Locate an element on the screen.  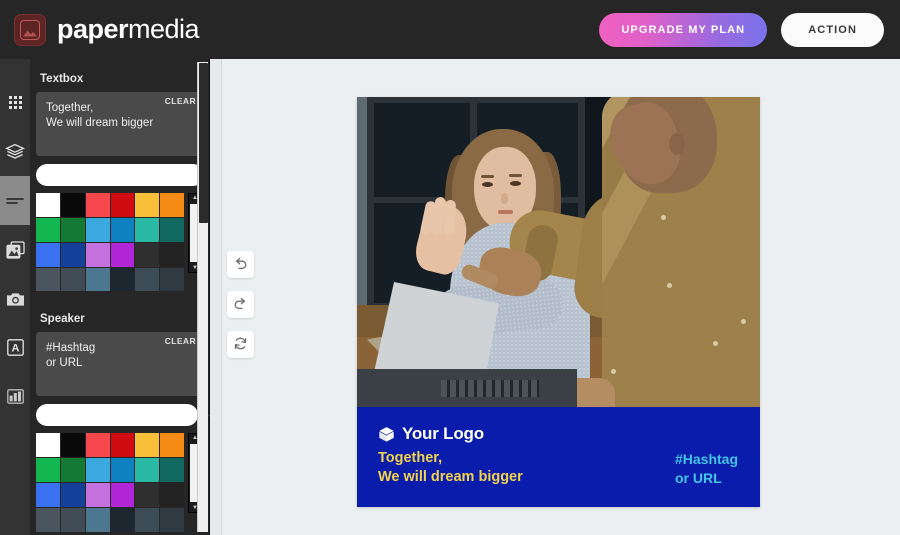
speaker-color-input is located at coordinates (117, 415).